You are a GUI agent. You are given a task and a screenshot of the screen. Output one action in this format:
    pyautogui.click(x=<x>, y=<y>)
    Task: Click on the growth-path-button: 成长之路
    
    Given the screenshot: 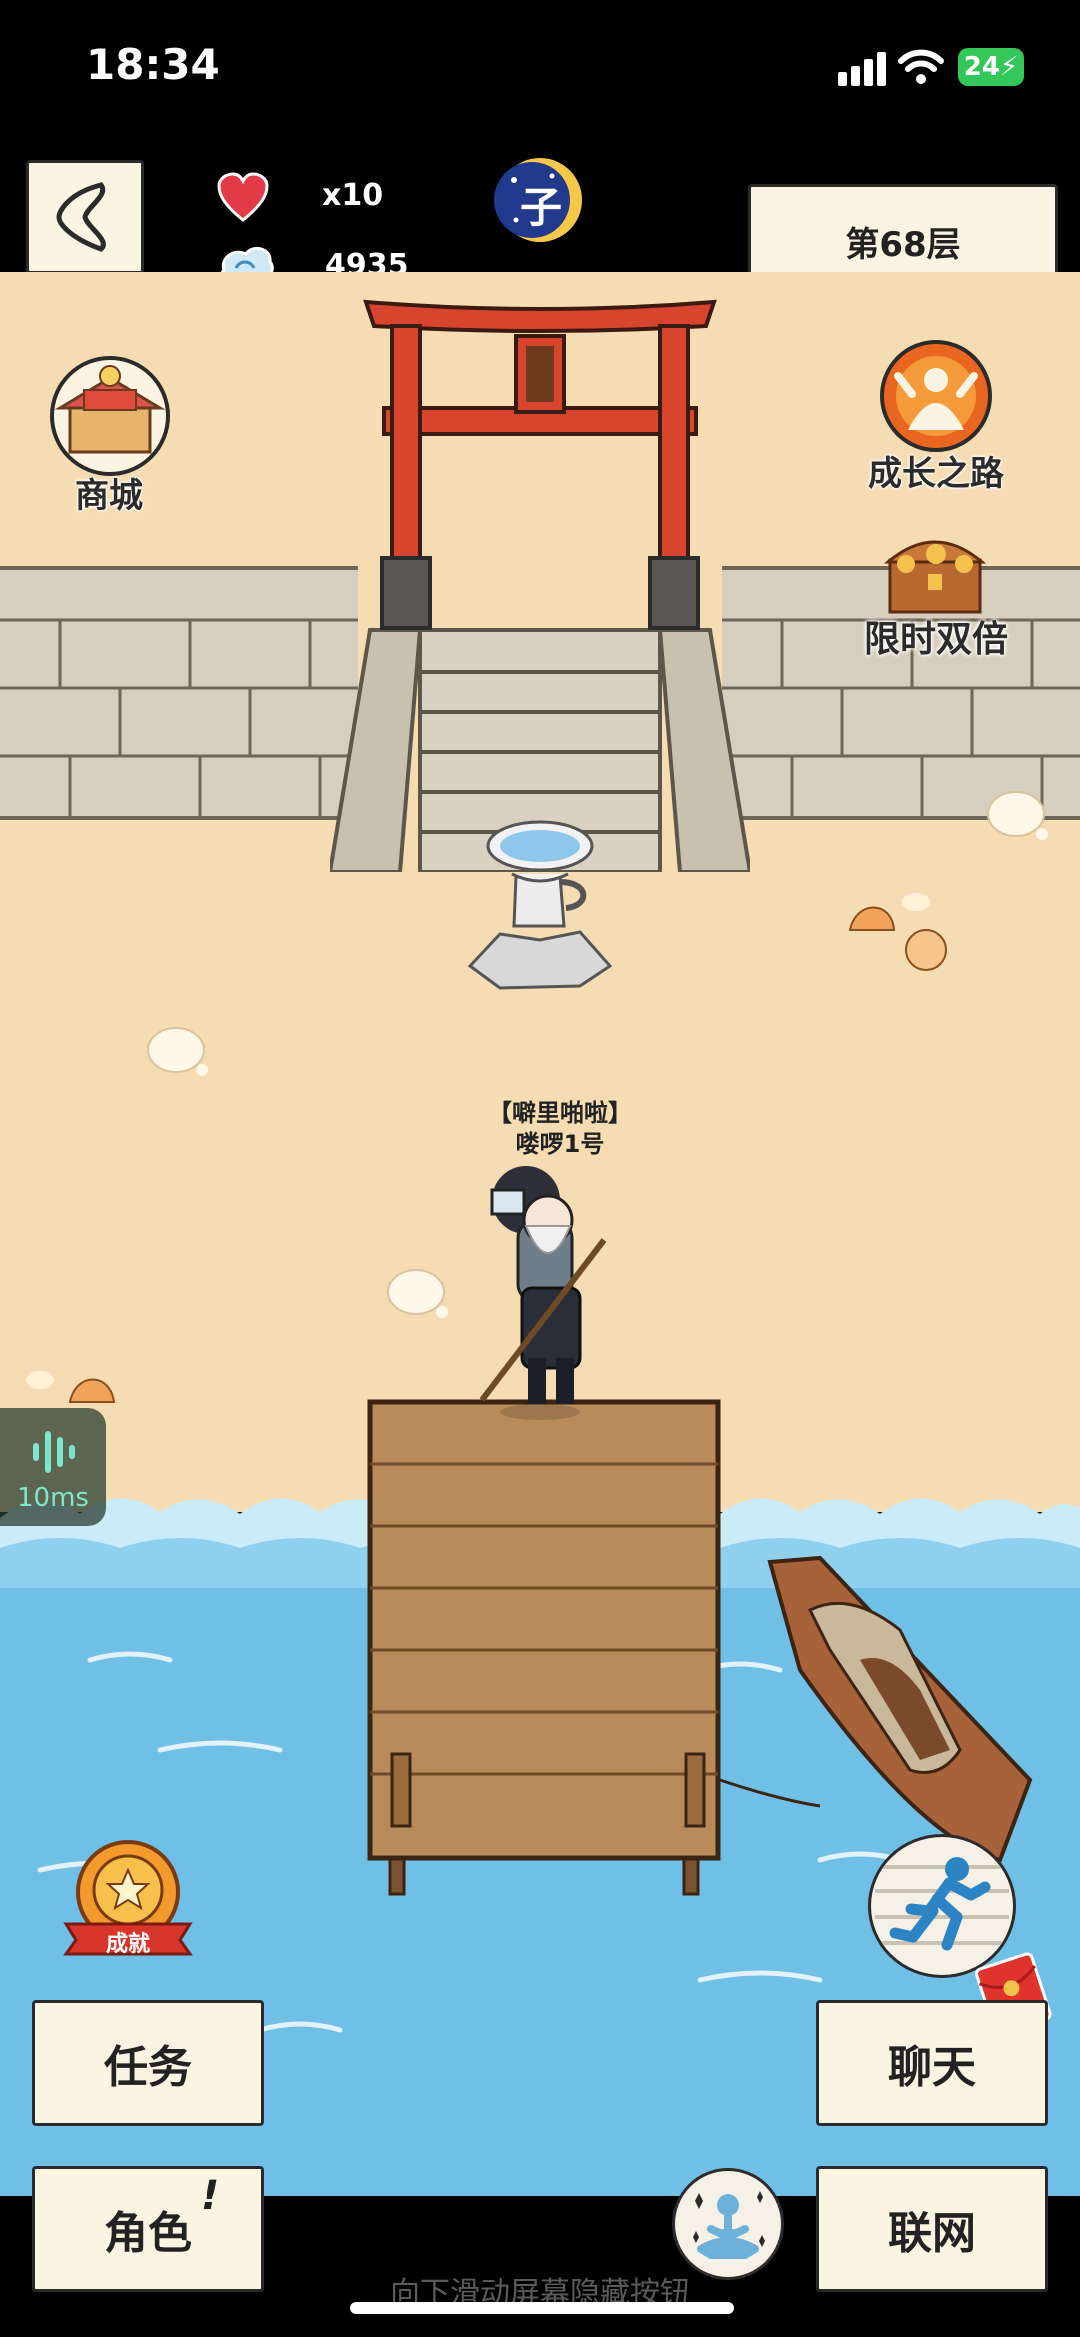 What is the action you would take?
    pyautogui.click(x=953, y=416)
    